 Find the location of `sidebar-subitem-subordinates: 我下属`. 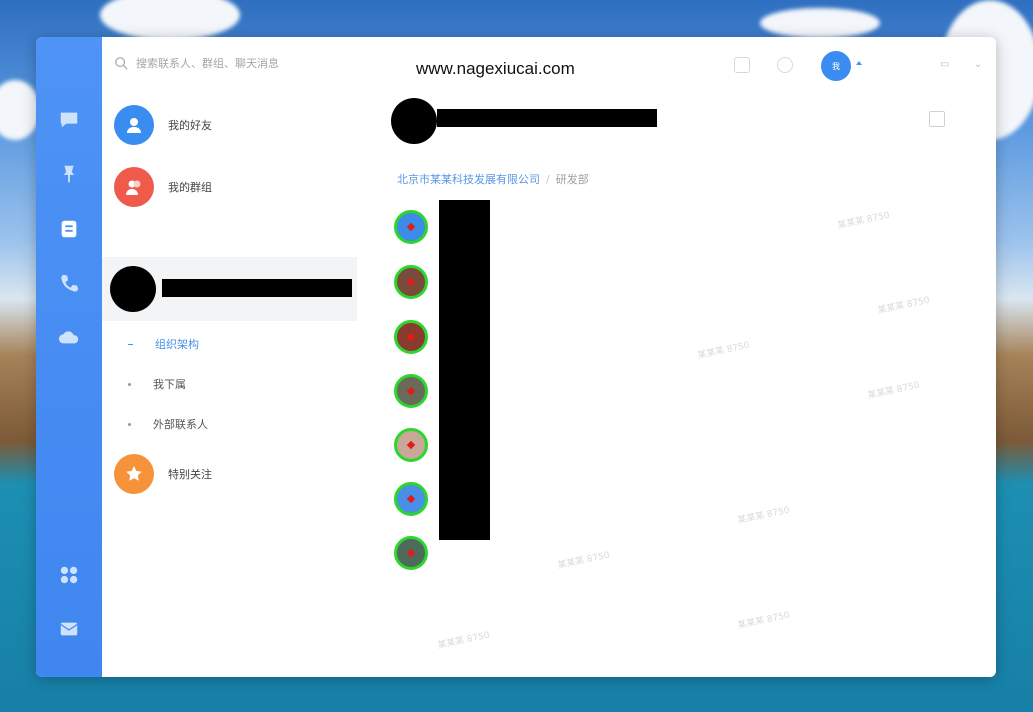

sidebar-subitem-subordinates: 我下属 is located at coordinates (157, 384).